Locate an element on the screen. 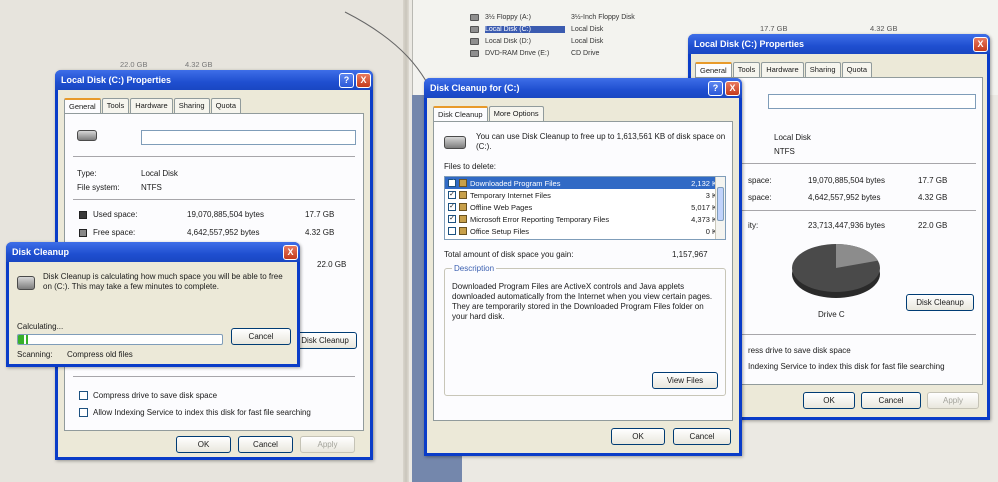 This screenshot has height=482, width=998. tab-more-options: More Options is located at coordinates (516, 113).